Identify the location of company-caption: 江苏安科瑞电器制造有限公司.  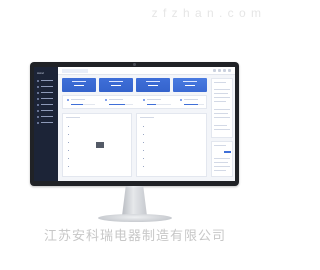
(134, 235).